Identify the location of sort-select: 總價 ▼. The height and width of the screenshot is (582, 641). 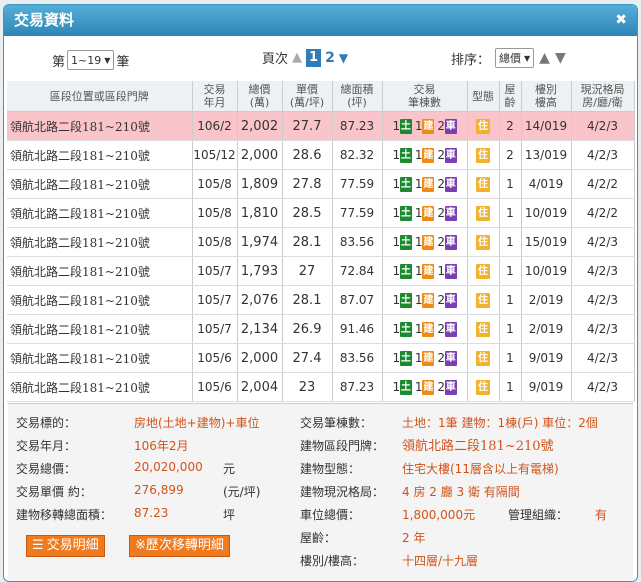
(515, 58).